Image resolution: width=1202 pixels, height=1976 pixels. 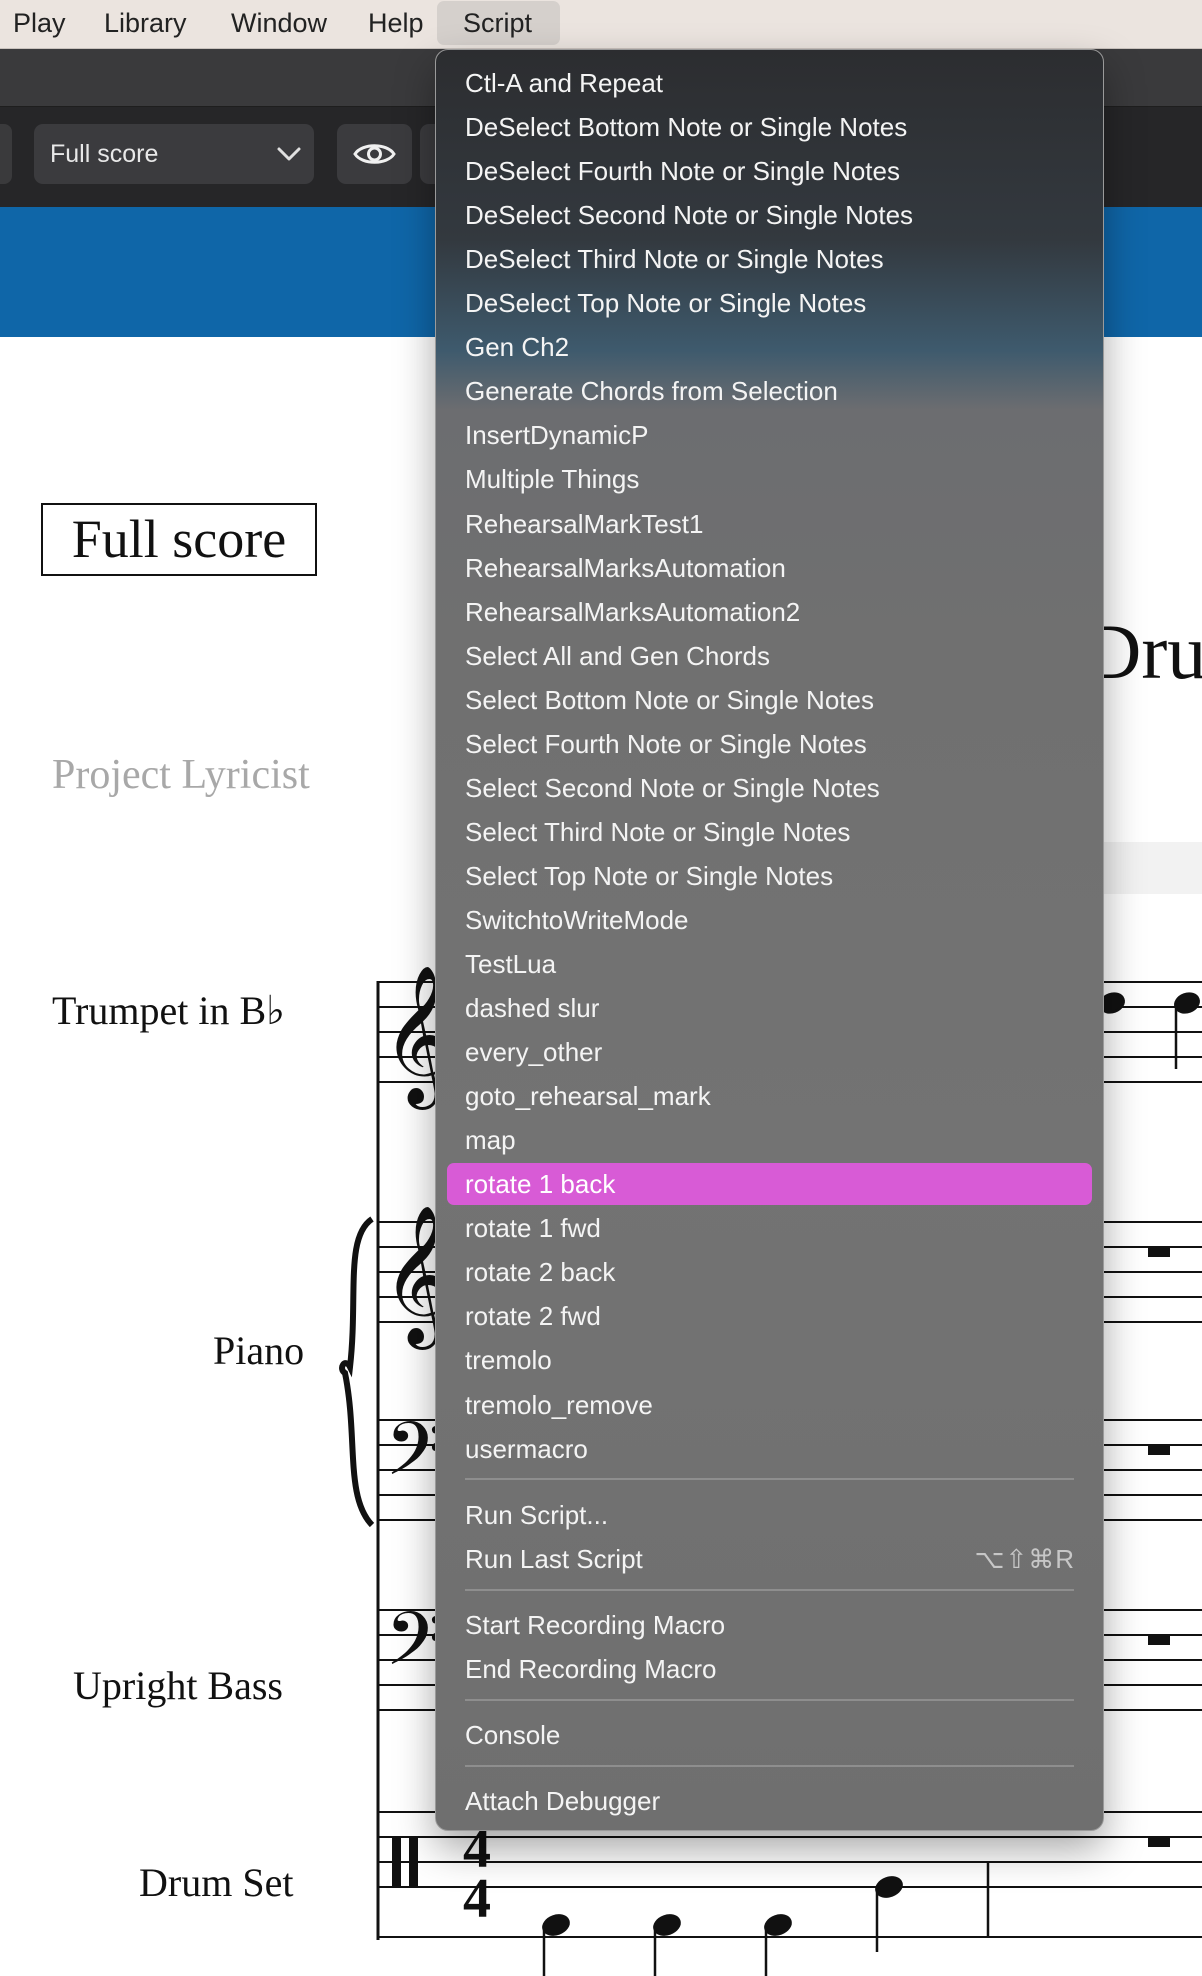 What do you see at coordinates (769, 1052) in the screenshot?
I see `menu-item-every-other: every_other` at bounding box center [769, 1052].